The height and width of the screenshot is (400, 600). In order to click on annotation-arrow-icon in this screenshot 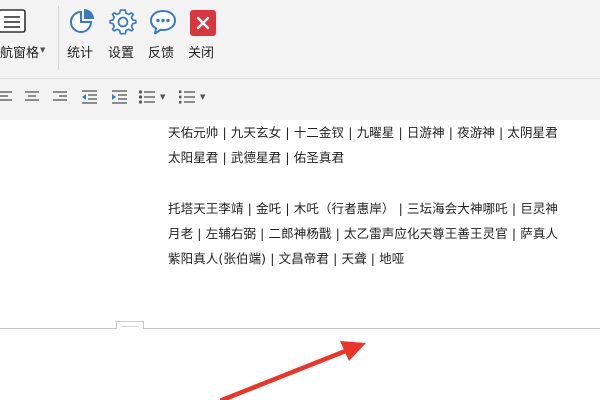, I will do `click(292, 370)`.